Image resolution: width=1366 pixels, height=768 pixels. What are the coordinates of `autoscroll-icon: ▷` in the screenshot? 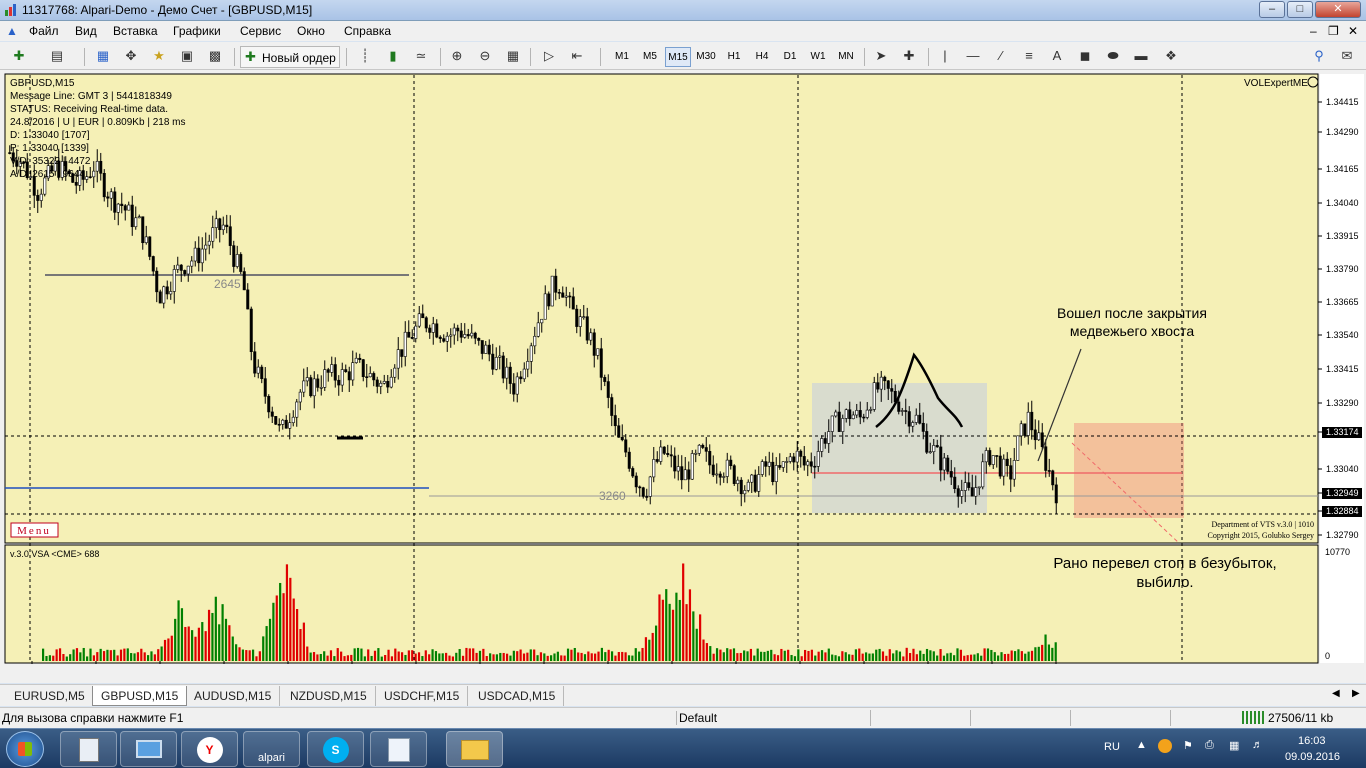 It's located at (549, 57).